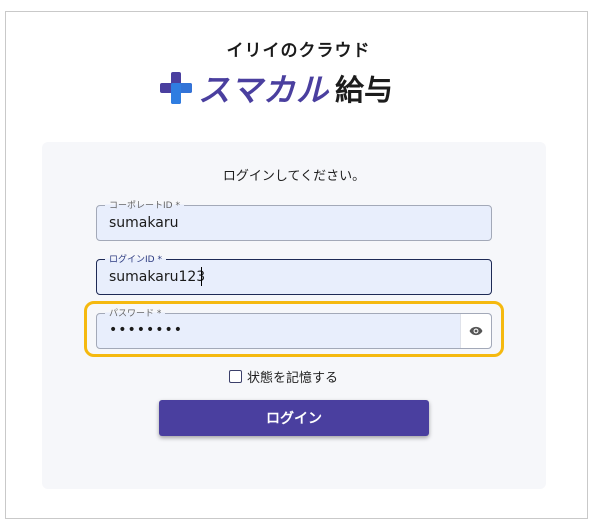  I want to click on corporate-id-label: コーポレートID *, so click(144, 204).